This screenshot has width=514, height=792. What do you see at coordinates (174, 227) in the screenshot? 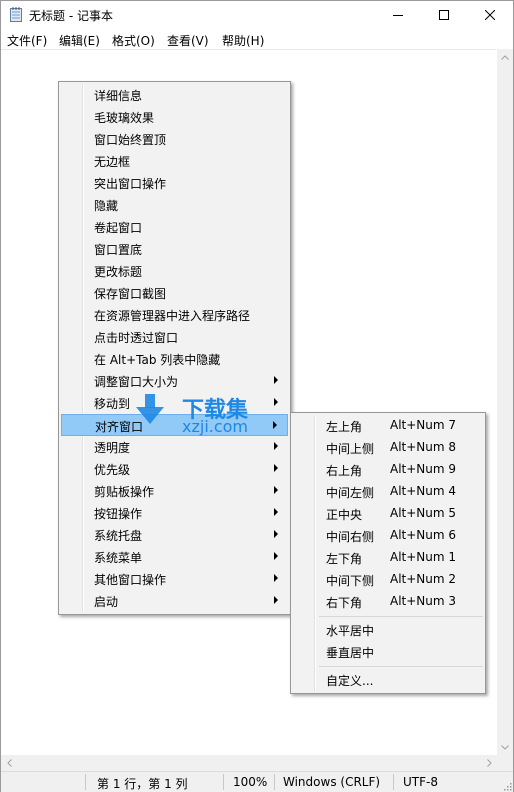
I see `menu-item-roll-up: 卷起窗口` at bounding box center [174, 227].